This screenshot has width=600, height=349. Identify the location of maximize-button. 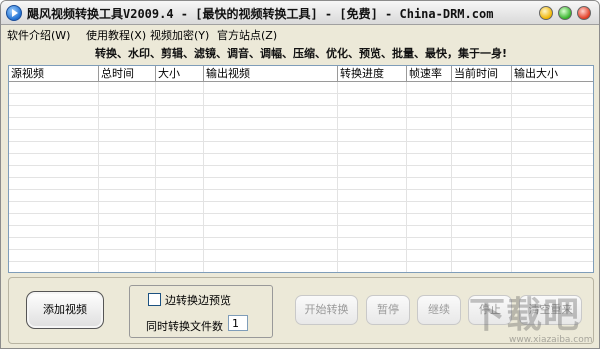
(565, 13).